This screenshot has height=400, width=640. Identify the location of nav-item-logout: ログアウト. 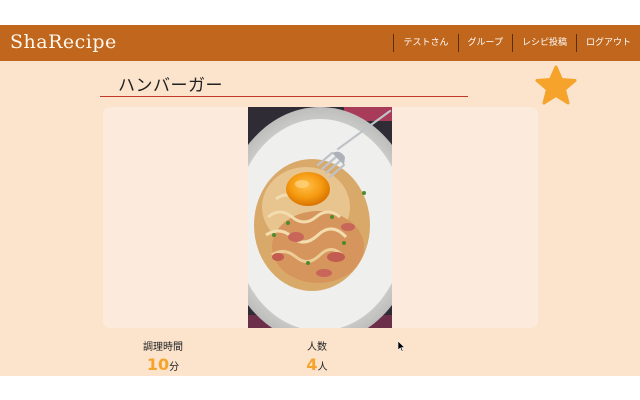
(607, 43).